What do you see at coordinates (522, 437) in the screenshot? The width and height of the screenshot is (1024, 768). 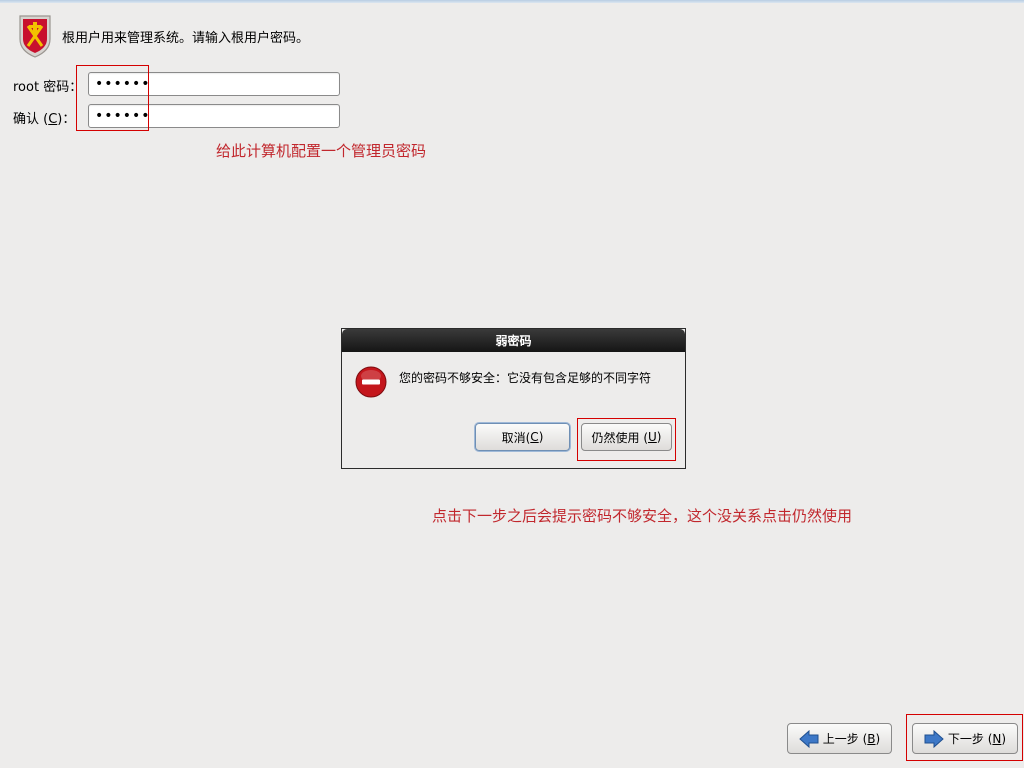 I see `cancel-button: 取消(C)` at bounding box center [522, 437].